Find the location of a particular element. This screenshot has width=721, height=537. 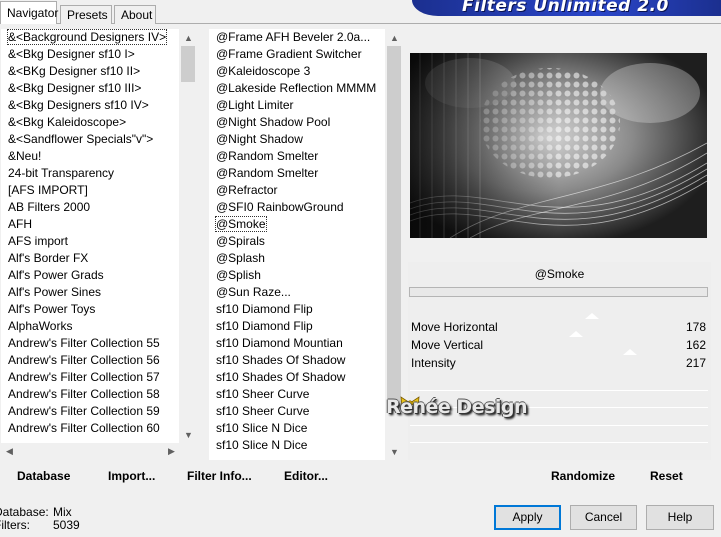

scroll-right-arrow-icon: ▶ is located at coordinates (171, 451).